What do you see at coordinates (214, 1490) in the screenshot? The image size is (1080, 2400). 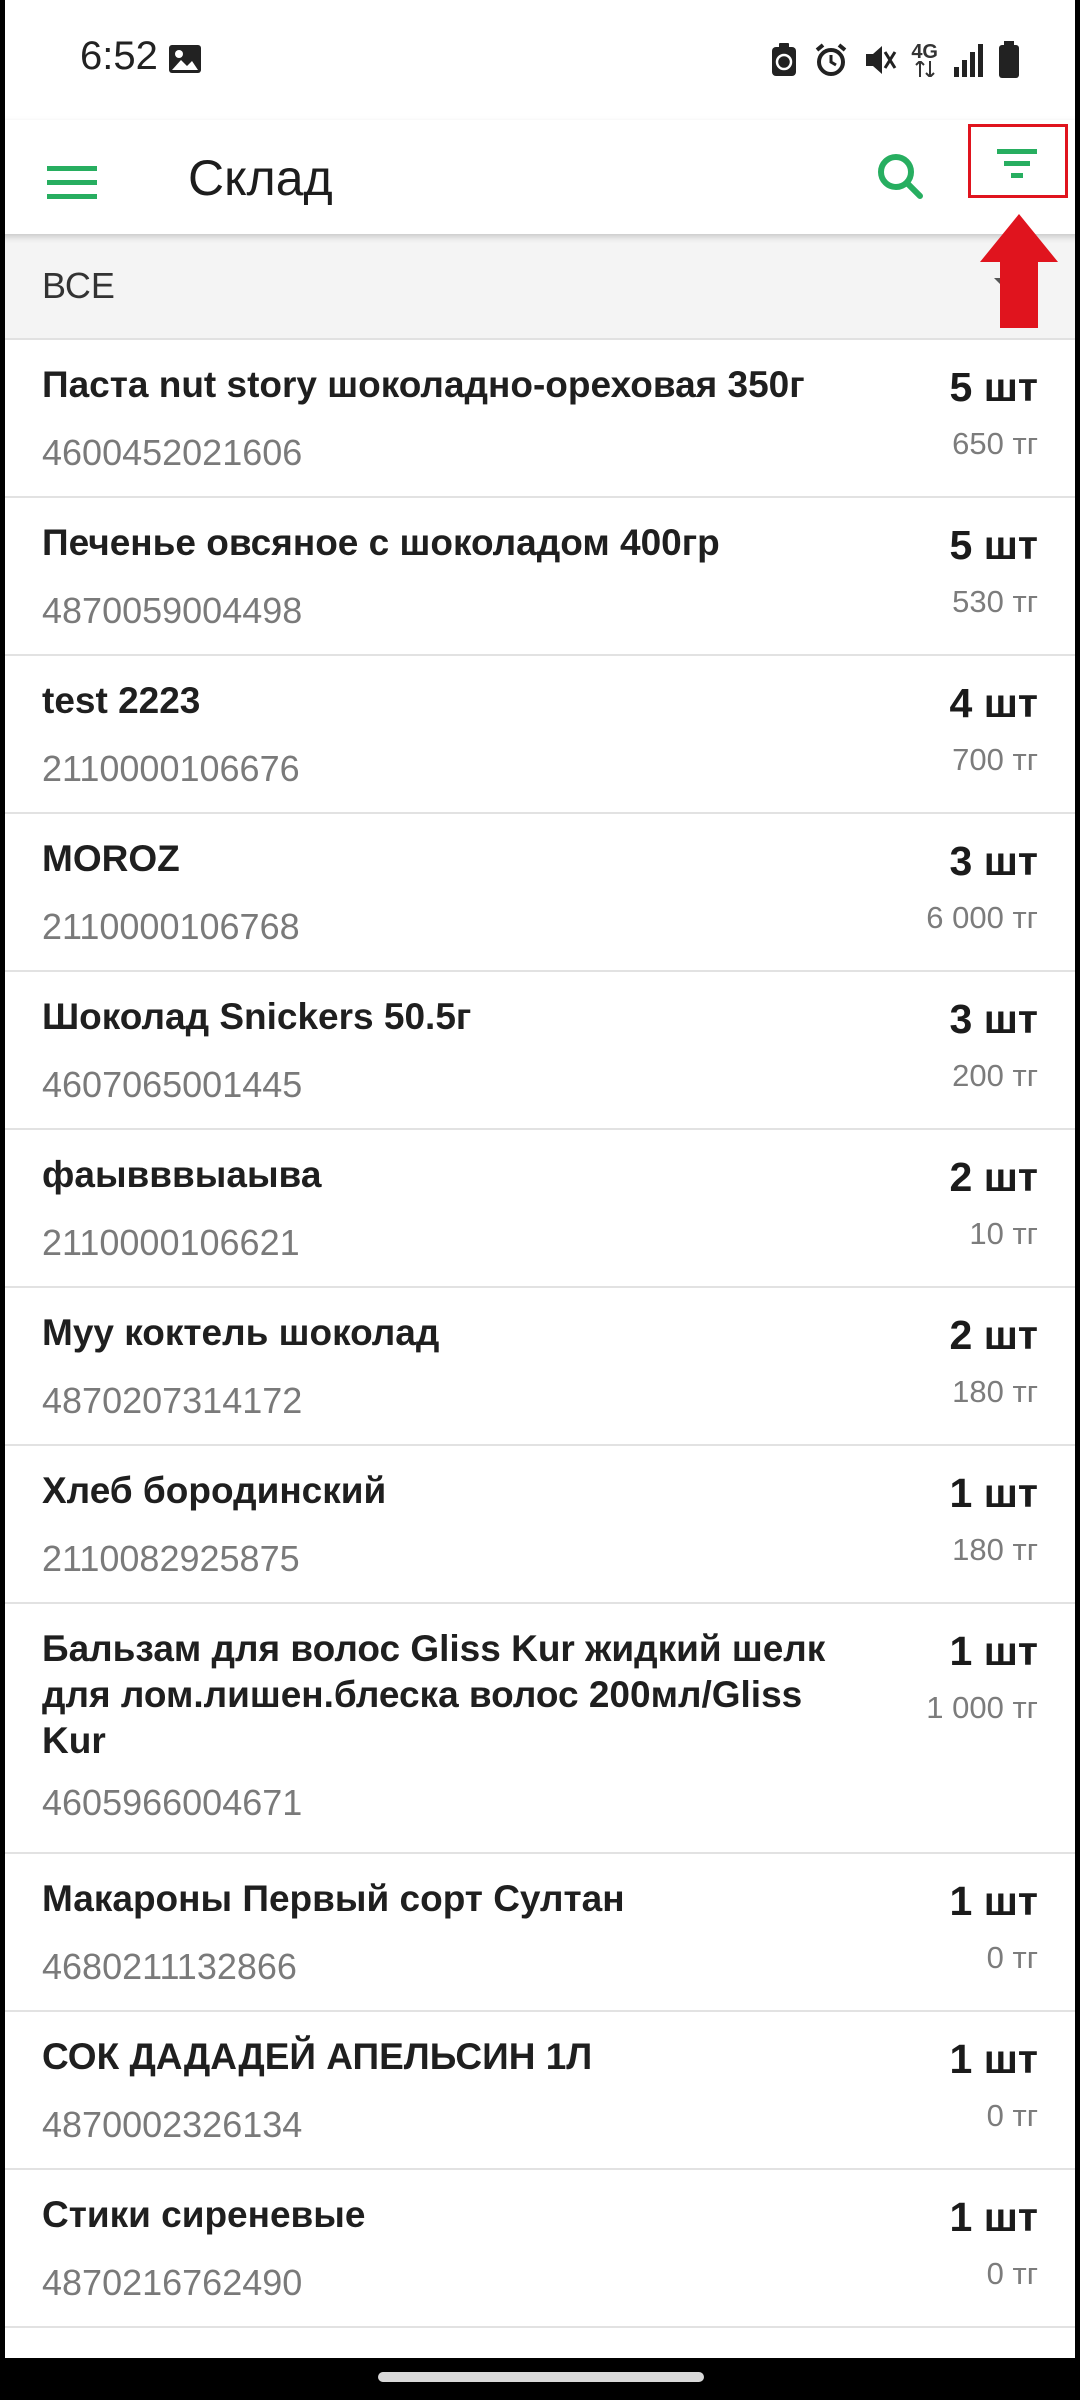 I see `item-name: Хлеб бородинский` at bounding box center [214, 1490].